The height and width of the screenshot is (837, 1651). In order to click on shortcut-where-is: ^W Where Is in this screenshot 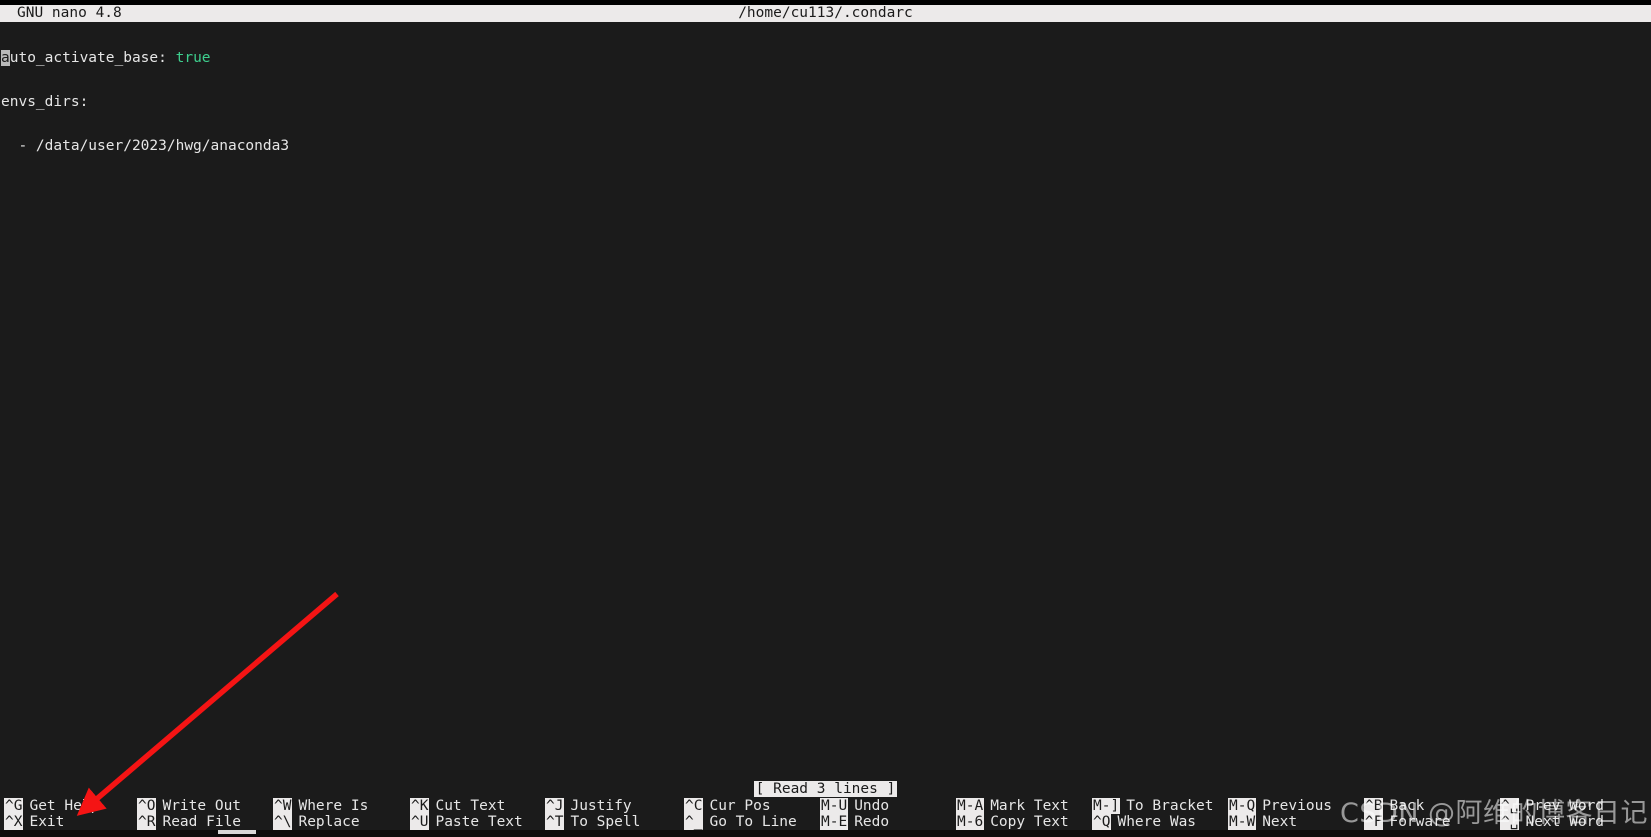, I will do `click(320, 806)`.